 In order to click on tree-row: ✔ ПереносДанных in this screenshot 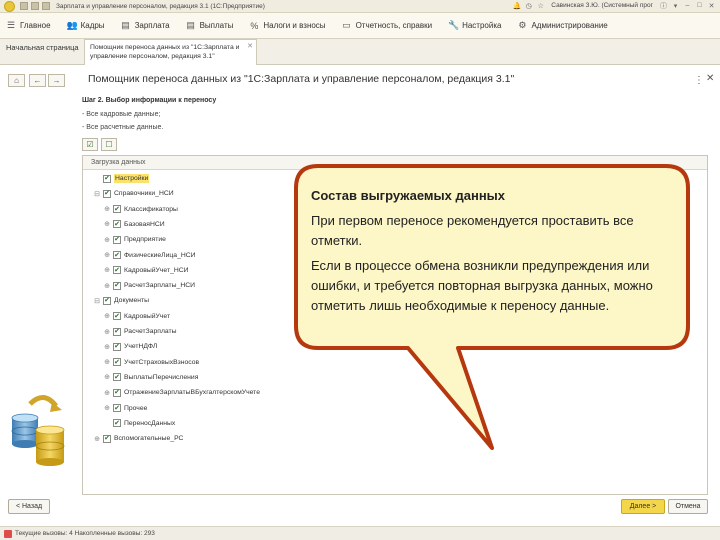, I will do `click(139, 423)`.